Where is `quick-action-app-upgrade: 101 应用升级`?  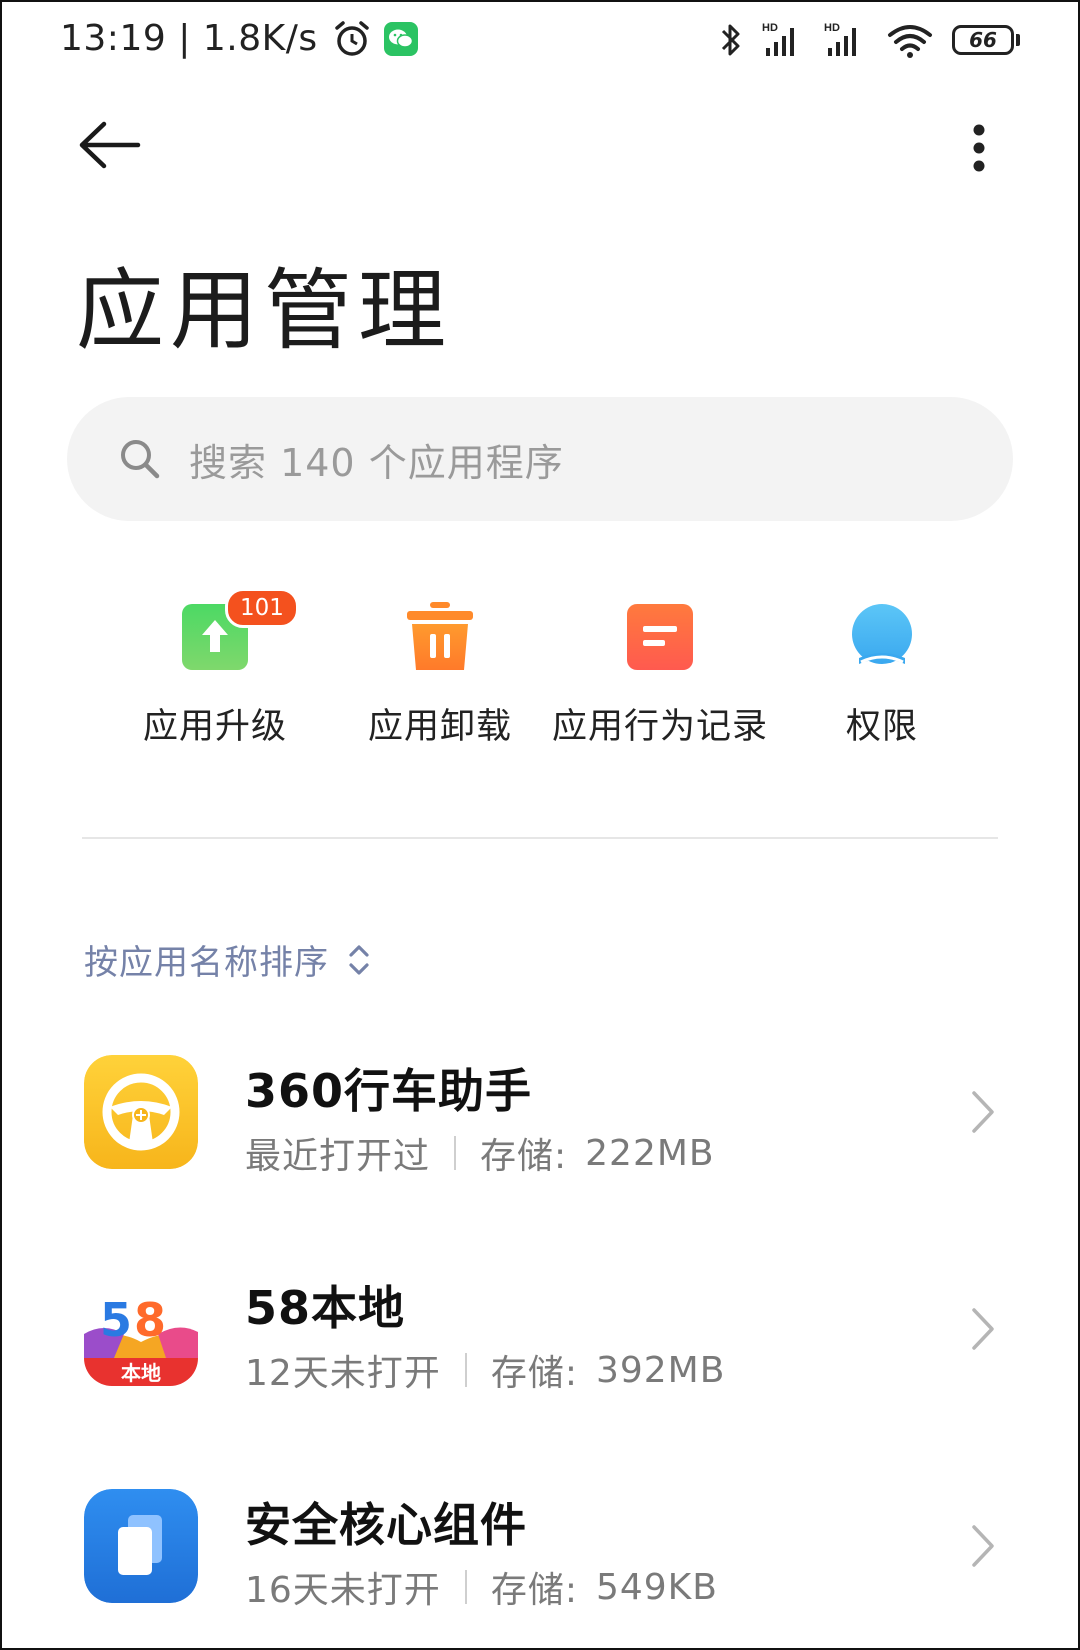
quick-action-app-upgrade: 101 应用升级 is located at coordinates (215, 669).